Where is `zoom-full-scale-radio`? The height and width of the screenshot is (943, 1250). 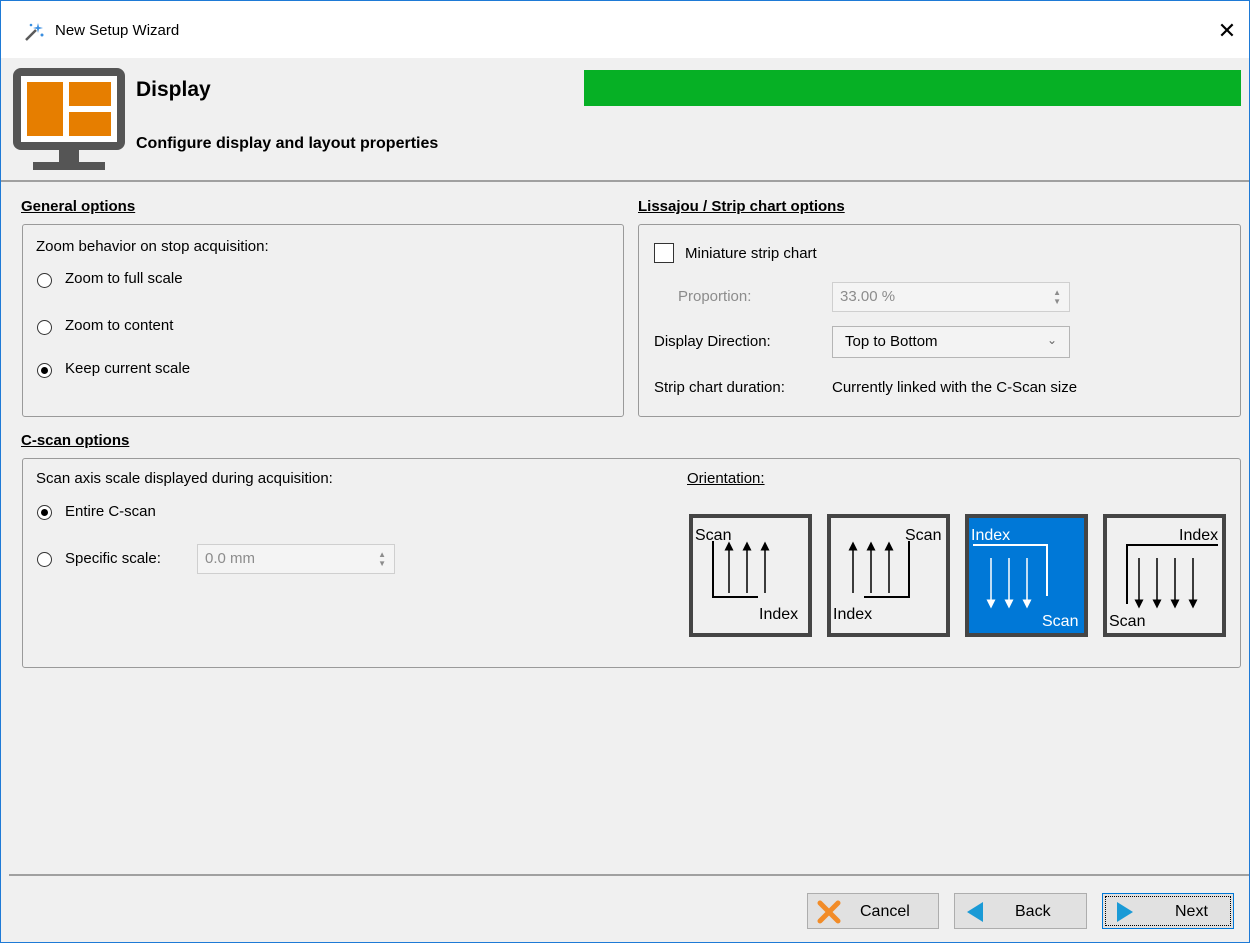 zoom-full-scale-radio is located at coordinates (44, 280).